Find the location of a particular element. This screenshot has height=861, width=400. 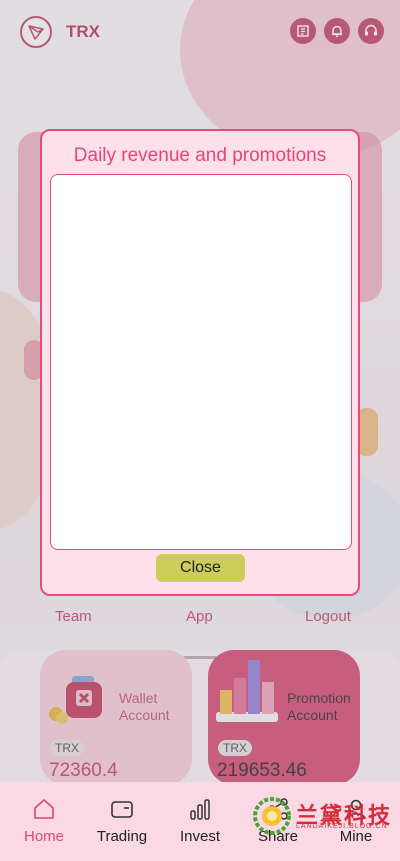

nav-home: Home is located at coordinates (44, 821).